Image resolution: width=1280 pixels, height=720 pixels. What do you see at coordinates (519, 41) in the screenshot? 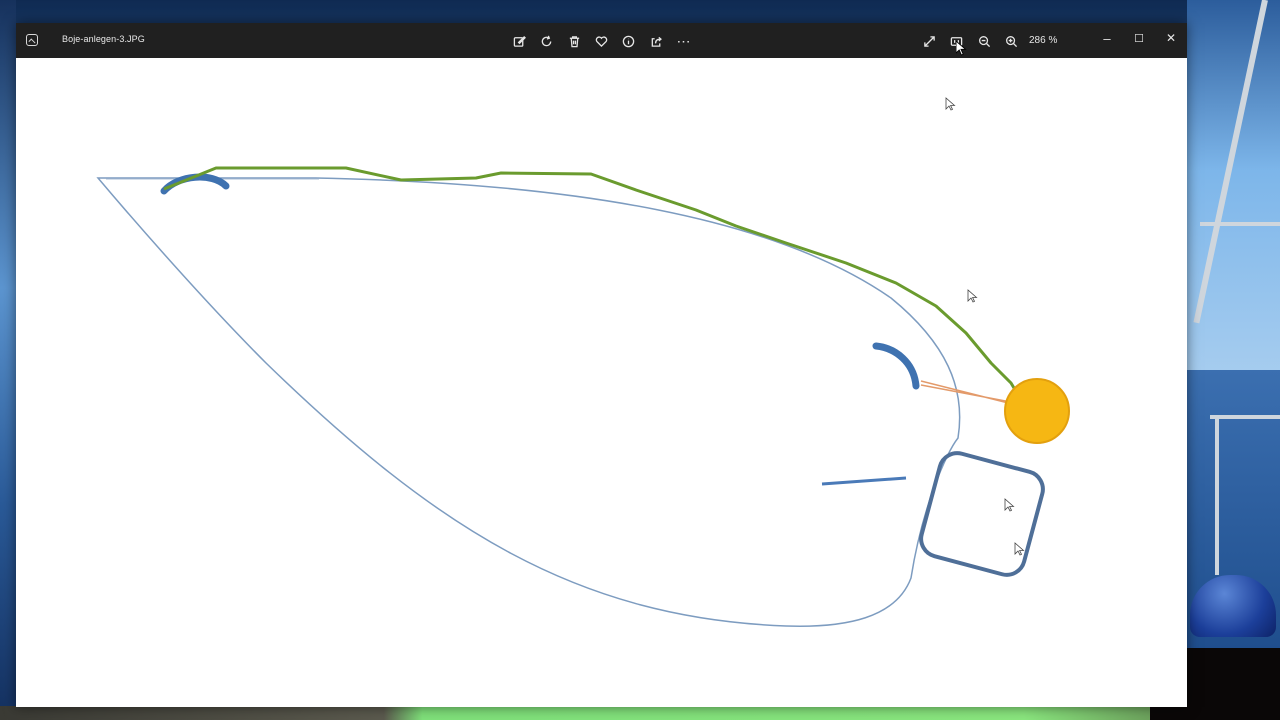
I see `edit-image-icon` at bounding box center [519, 41].